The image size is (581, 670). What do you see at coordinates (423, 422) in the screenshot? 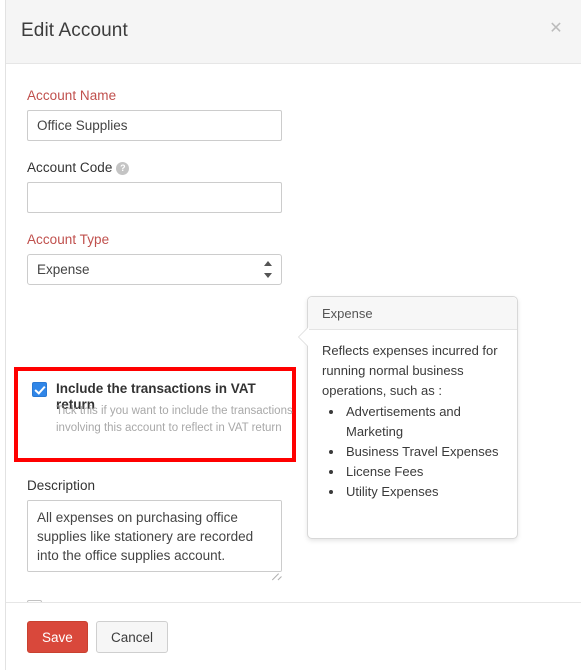
I see `list-item: Advertisements and Marketing` at bounding box center [423, 422].